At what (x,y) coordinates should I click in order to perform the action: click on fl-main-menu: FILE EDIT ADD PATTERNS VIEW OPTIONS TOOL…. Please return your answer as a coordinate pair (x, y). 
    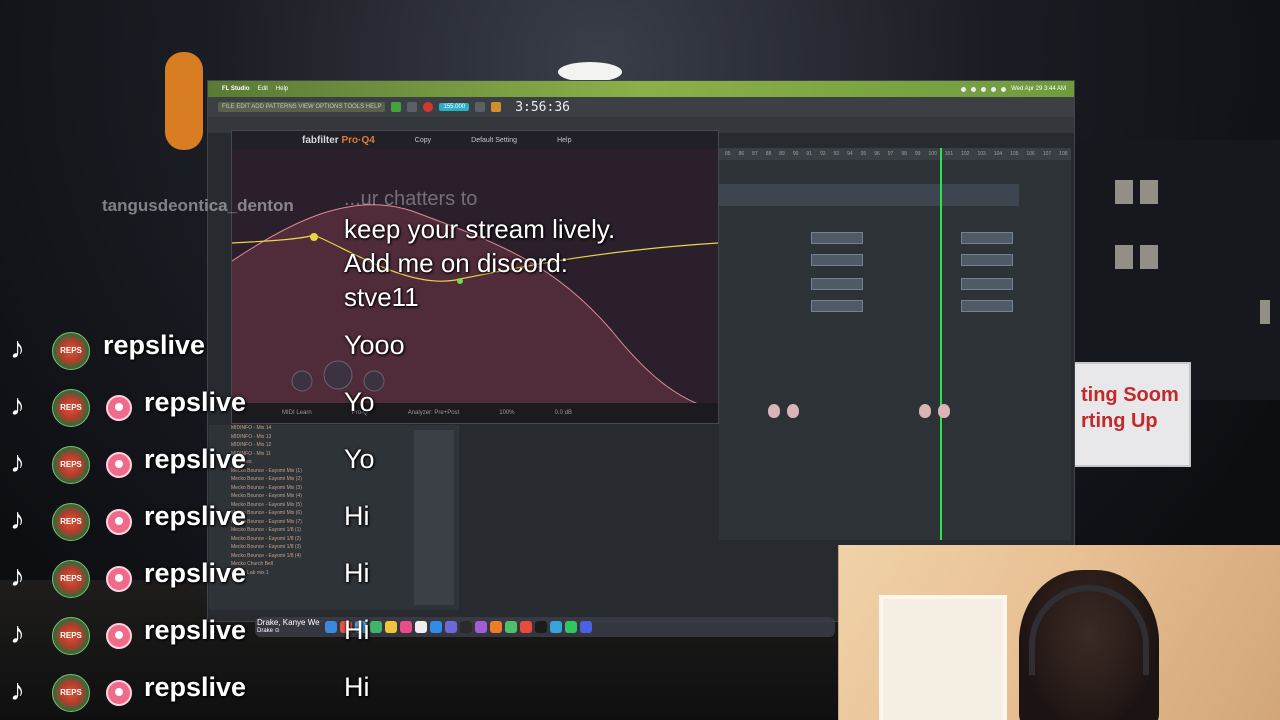
    Looking at the image, I should click on (302, 107).